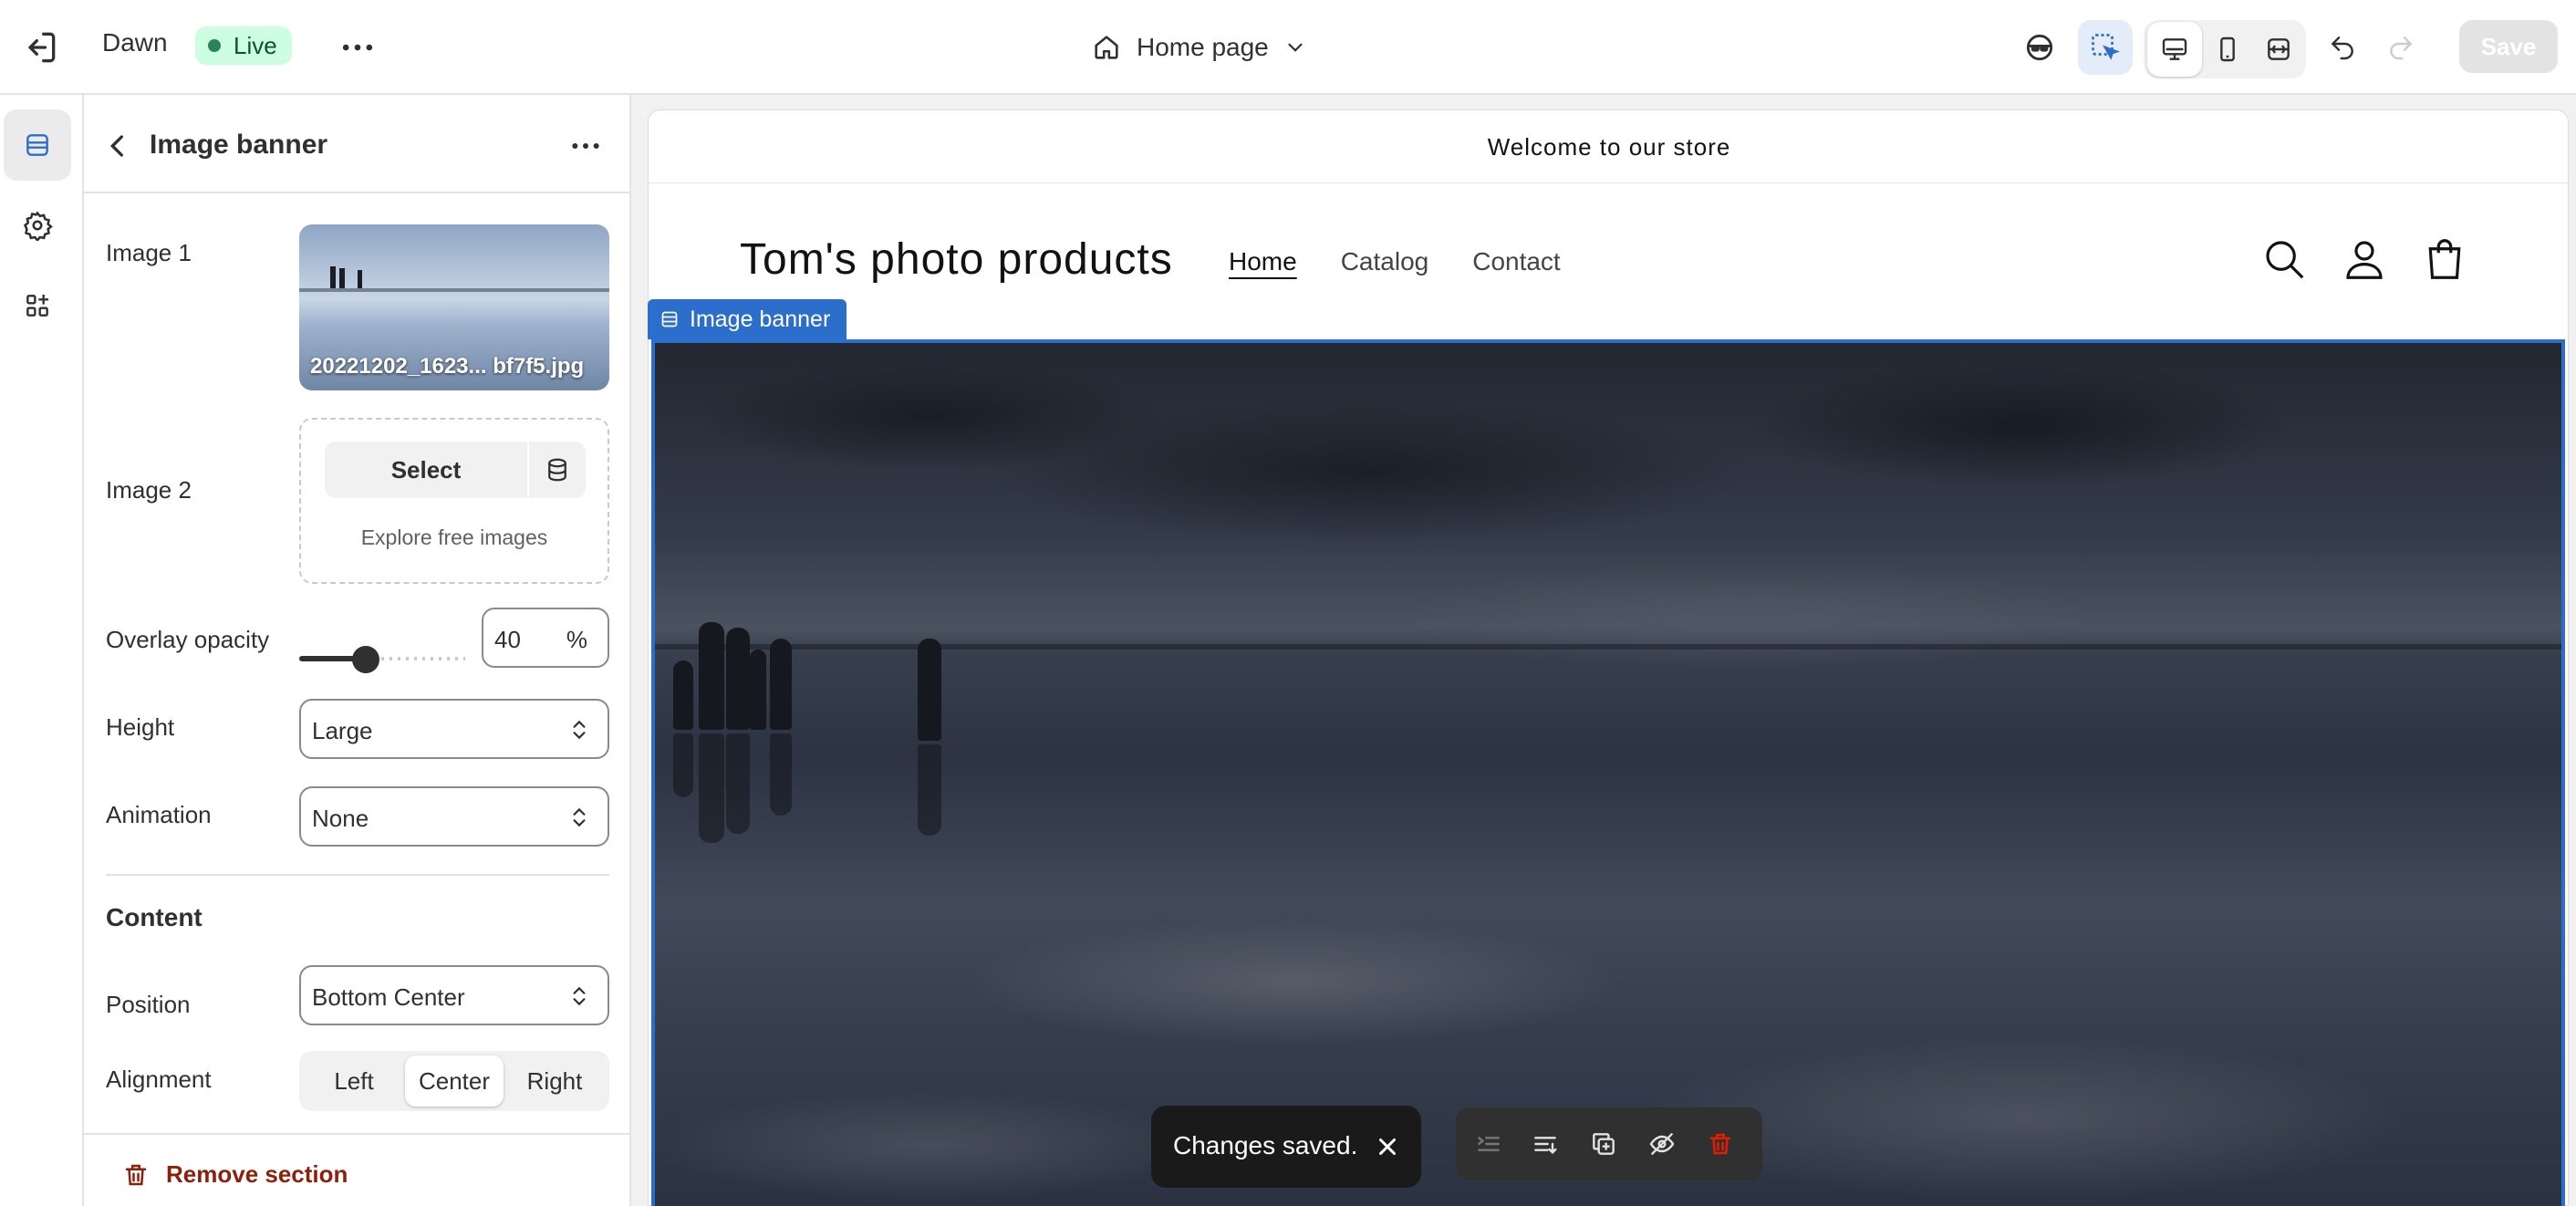  I want to click on chevron-down-icon, so click(1295, 47).